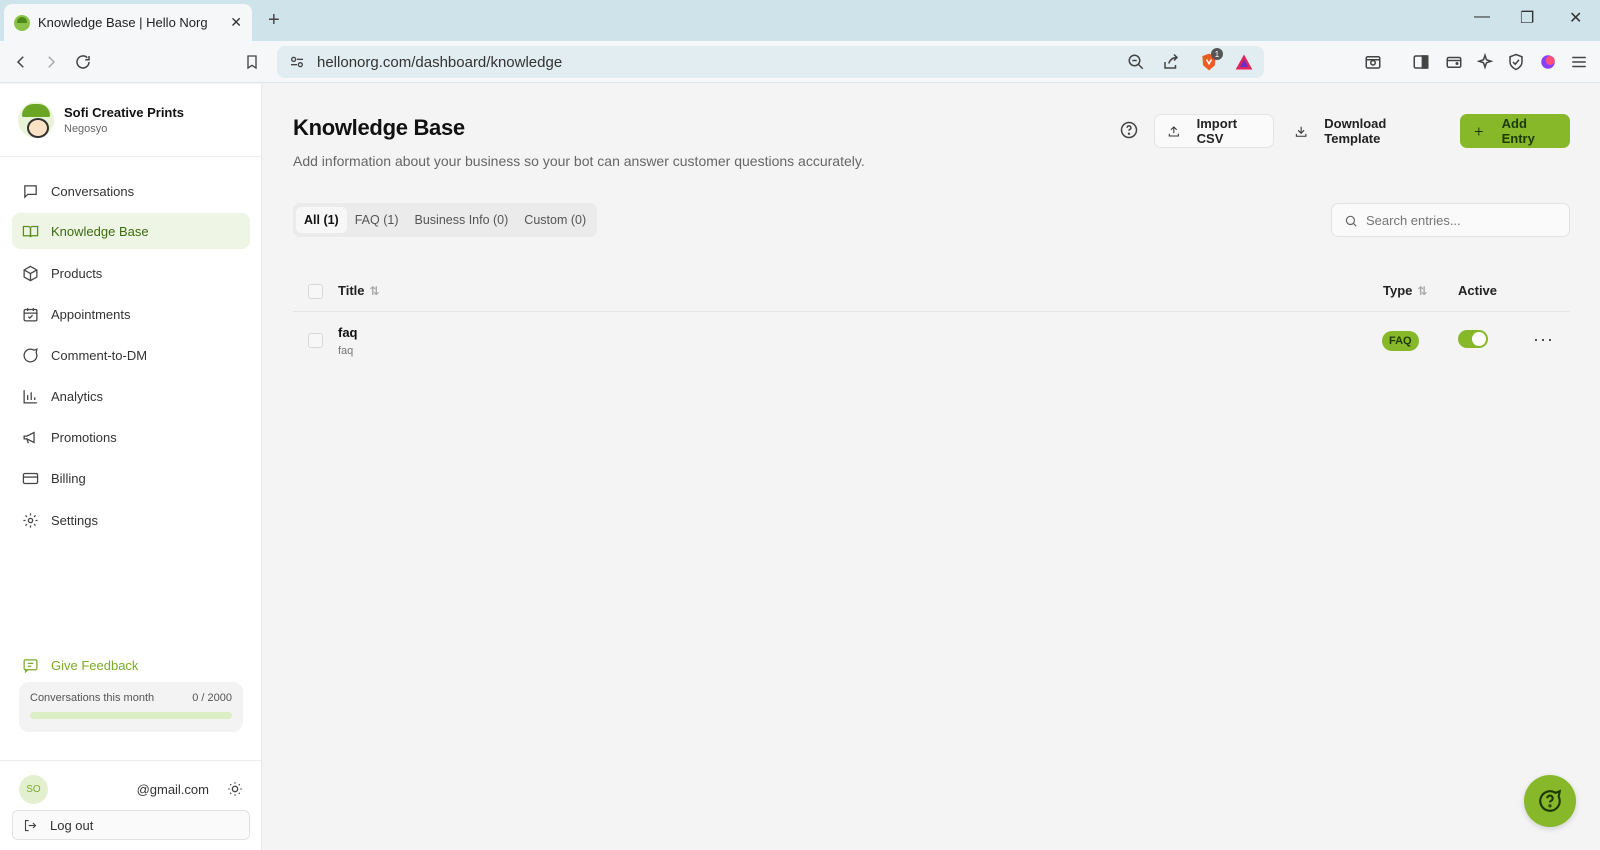 The width and height of the screenshot is (1600, 850). Describe the element at coordinates (770, 62) in the screenshot. I see `address-bar: hellonorg.com/dashboard/knowledge` at that location.